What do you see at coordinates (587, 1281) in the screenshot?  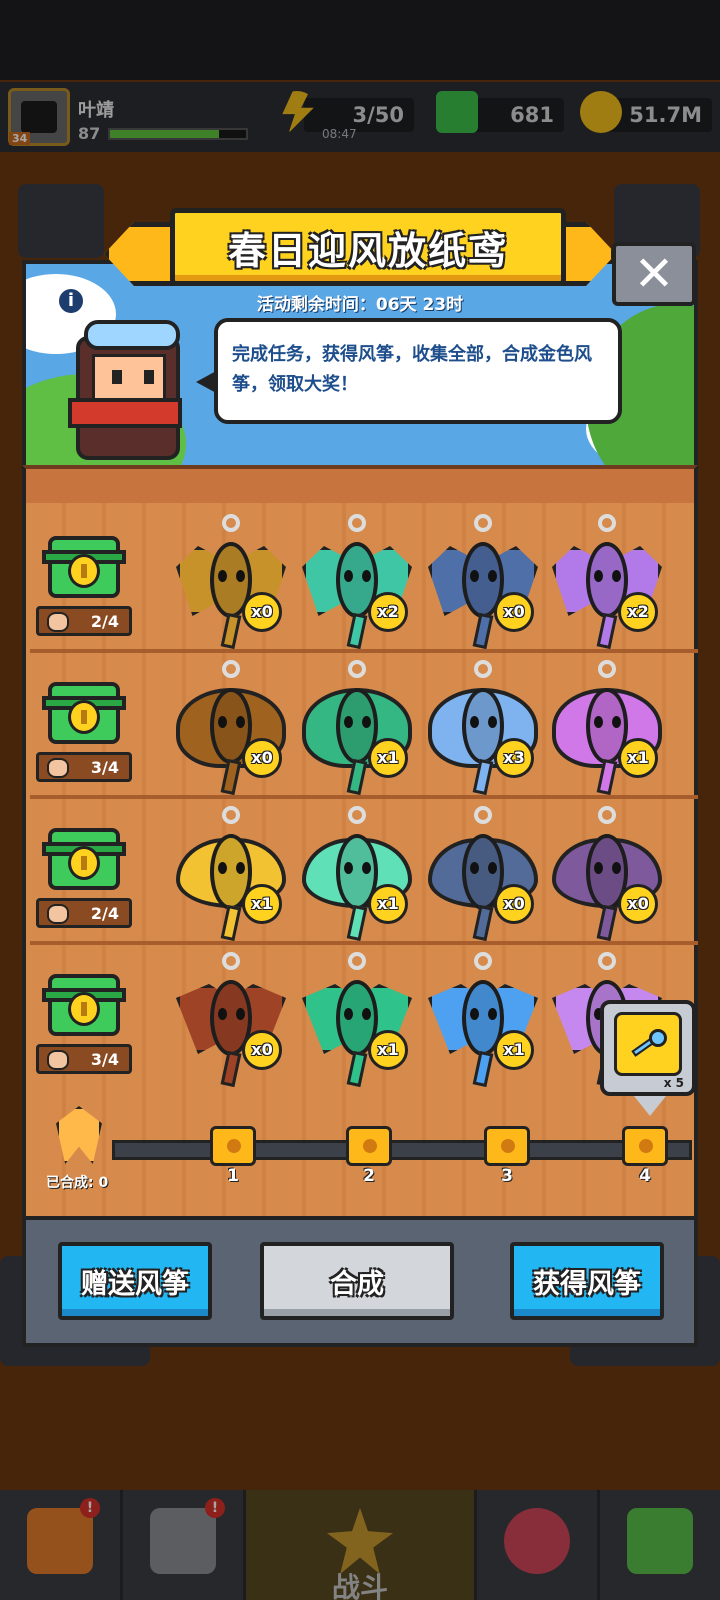 I see `obtain-kite-button: 获得风筝` at bounding box center [587, 1281].